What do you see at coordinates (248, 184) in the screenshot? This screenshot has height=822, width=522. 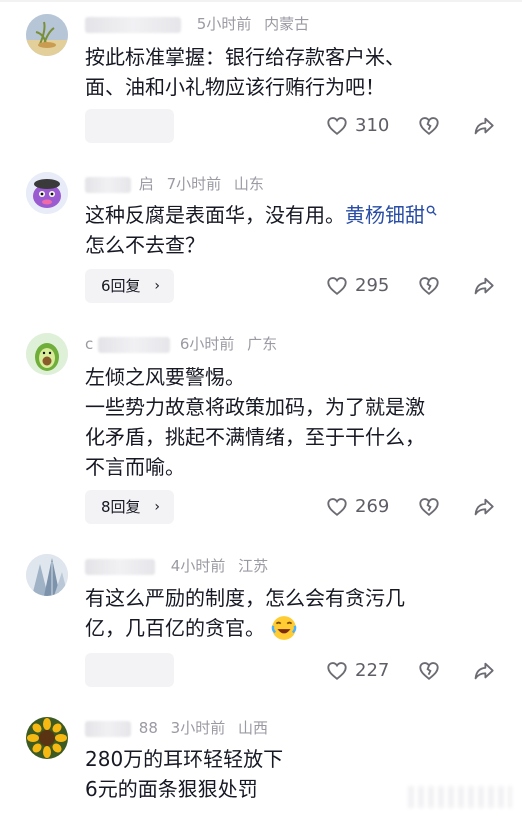 I see `comment-location: 山东` at bounding box center [248, 184].